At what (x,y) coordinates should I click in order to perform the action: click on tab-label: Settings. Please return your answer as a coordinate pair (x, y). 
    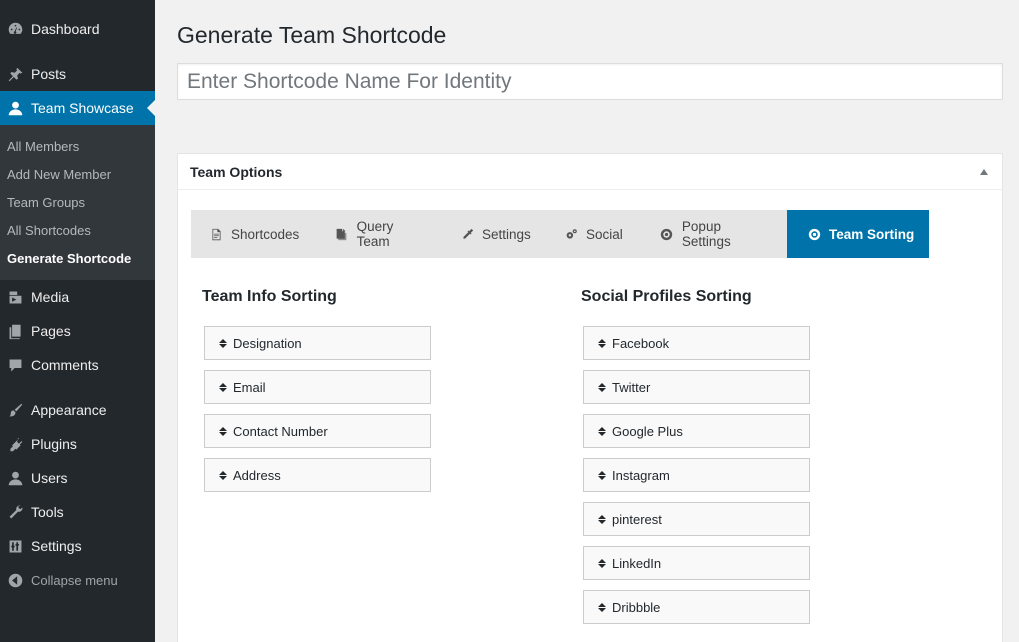
    Looking at the image, I should click on (506, 234).